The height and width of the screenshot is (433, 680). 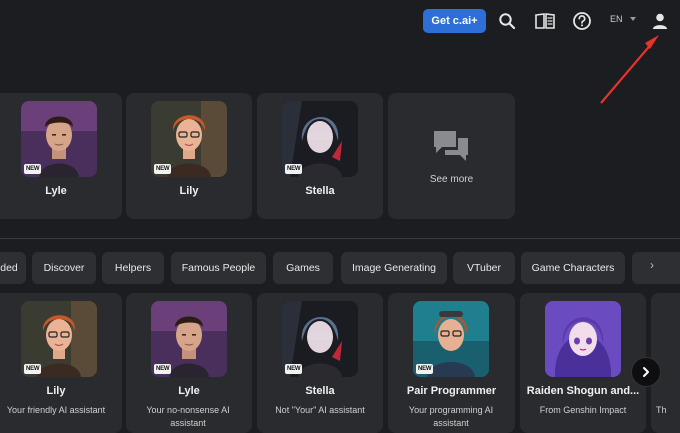 I want to click on tab-discover: Discover, so click(x=64, y=268).